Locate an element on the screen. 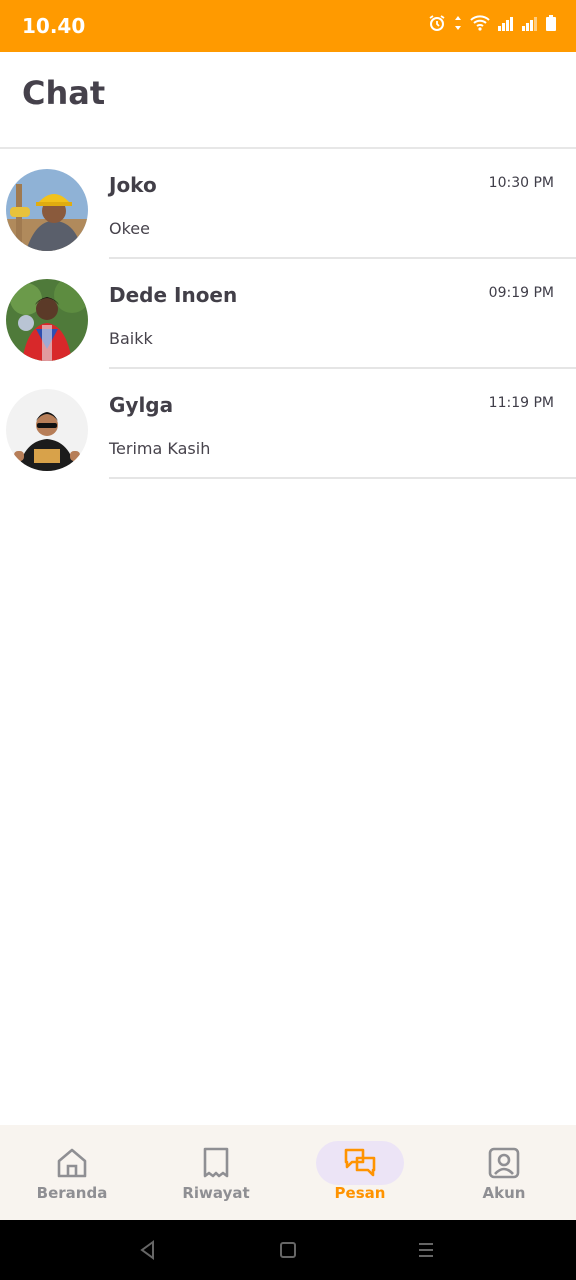 The image size is (576, 1280). nav-label: Pesan is located at coordinates (360, 1193).